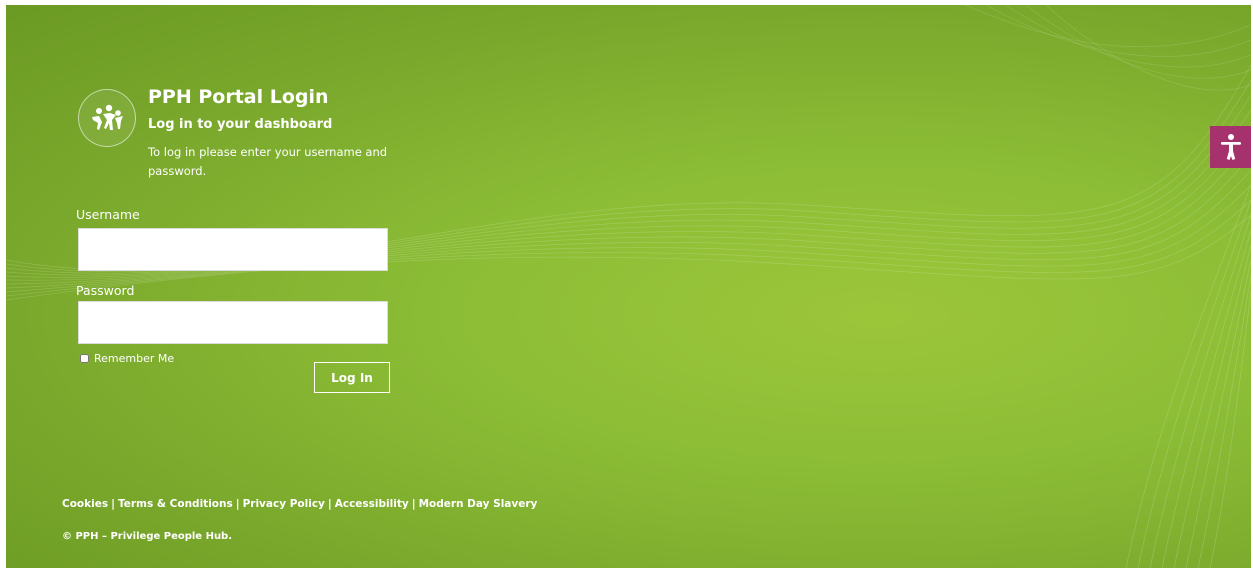  I want to click on username-input, so click(233, 249).